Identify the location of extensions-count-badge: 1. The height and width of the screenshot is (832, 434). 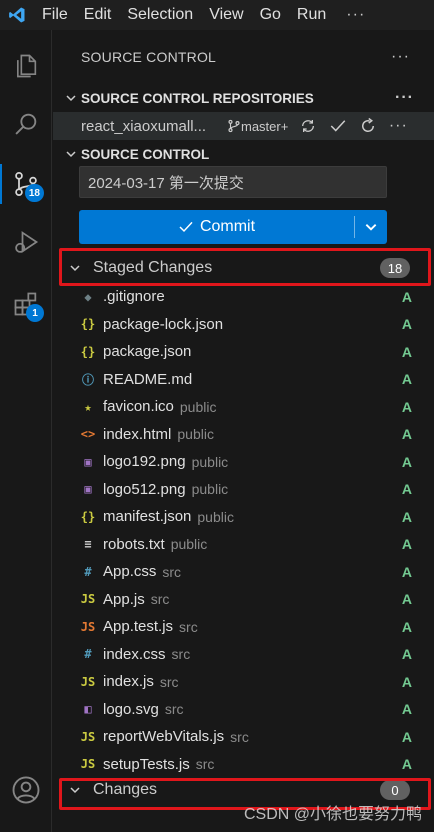
(35, 313).